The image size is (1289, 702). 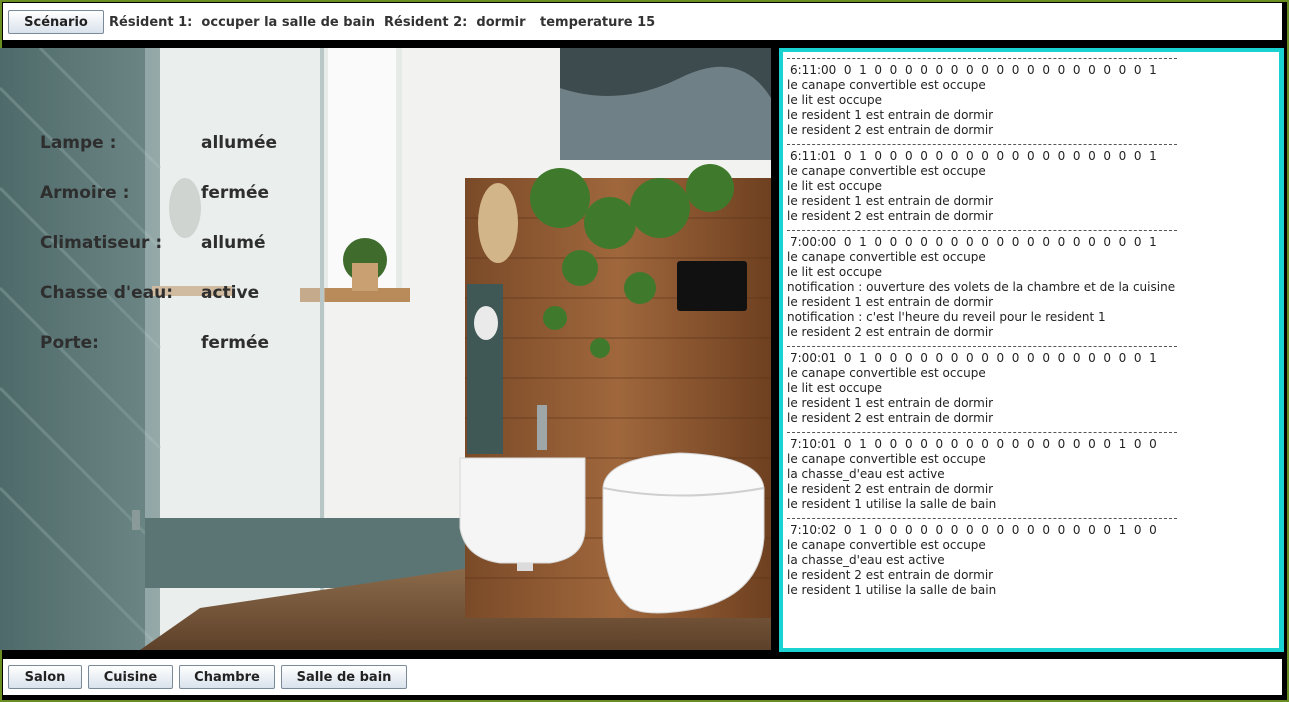 I want to click on temperature-status: temperature 15, so click(x=598, y=22).